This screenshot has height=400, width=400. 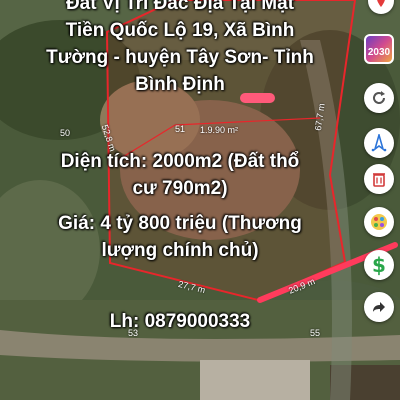 I want to click on area-line: cư 790m2), so click(x=180, y=188).